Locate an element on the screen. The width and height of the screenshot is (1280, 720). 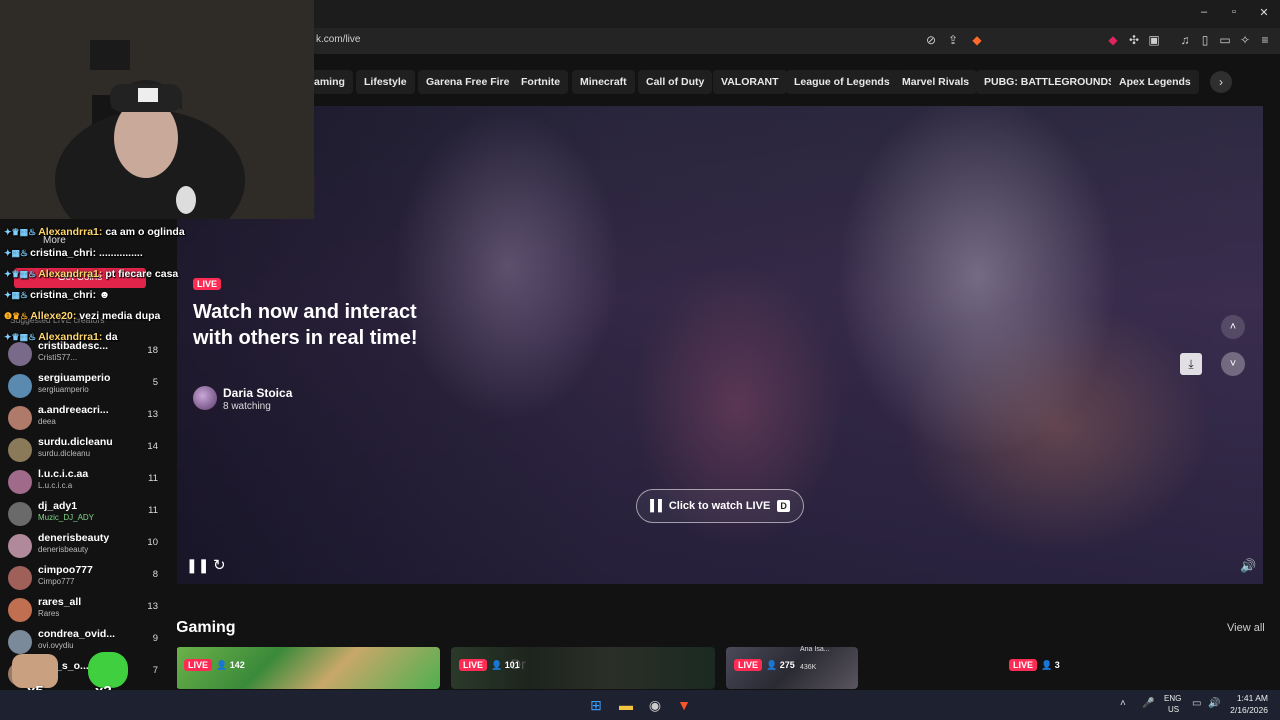
creator-item: cimpoo777 Cimpo777 8 is located at coordinates (88, 580).